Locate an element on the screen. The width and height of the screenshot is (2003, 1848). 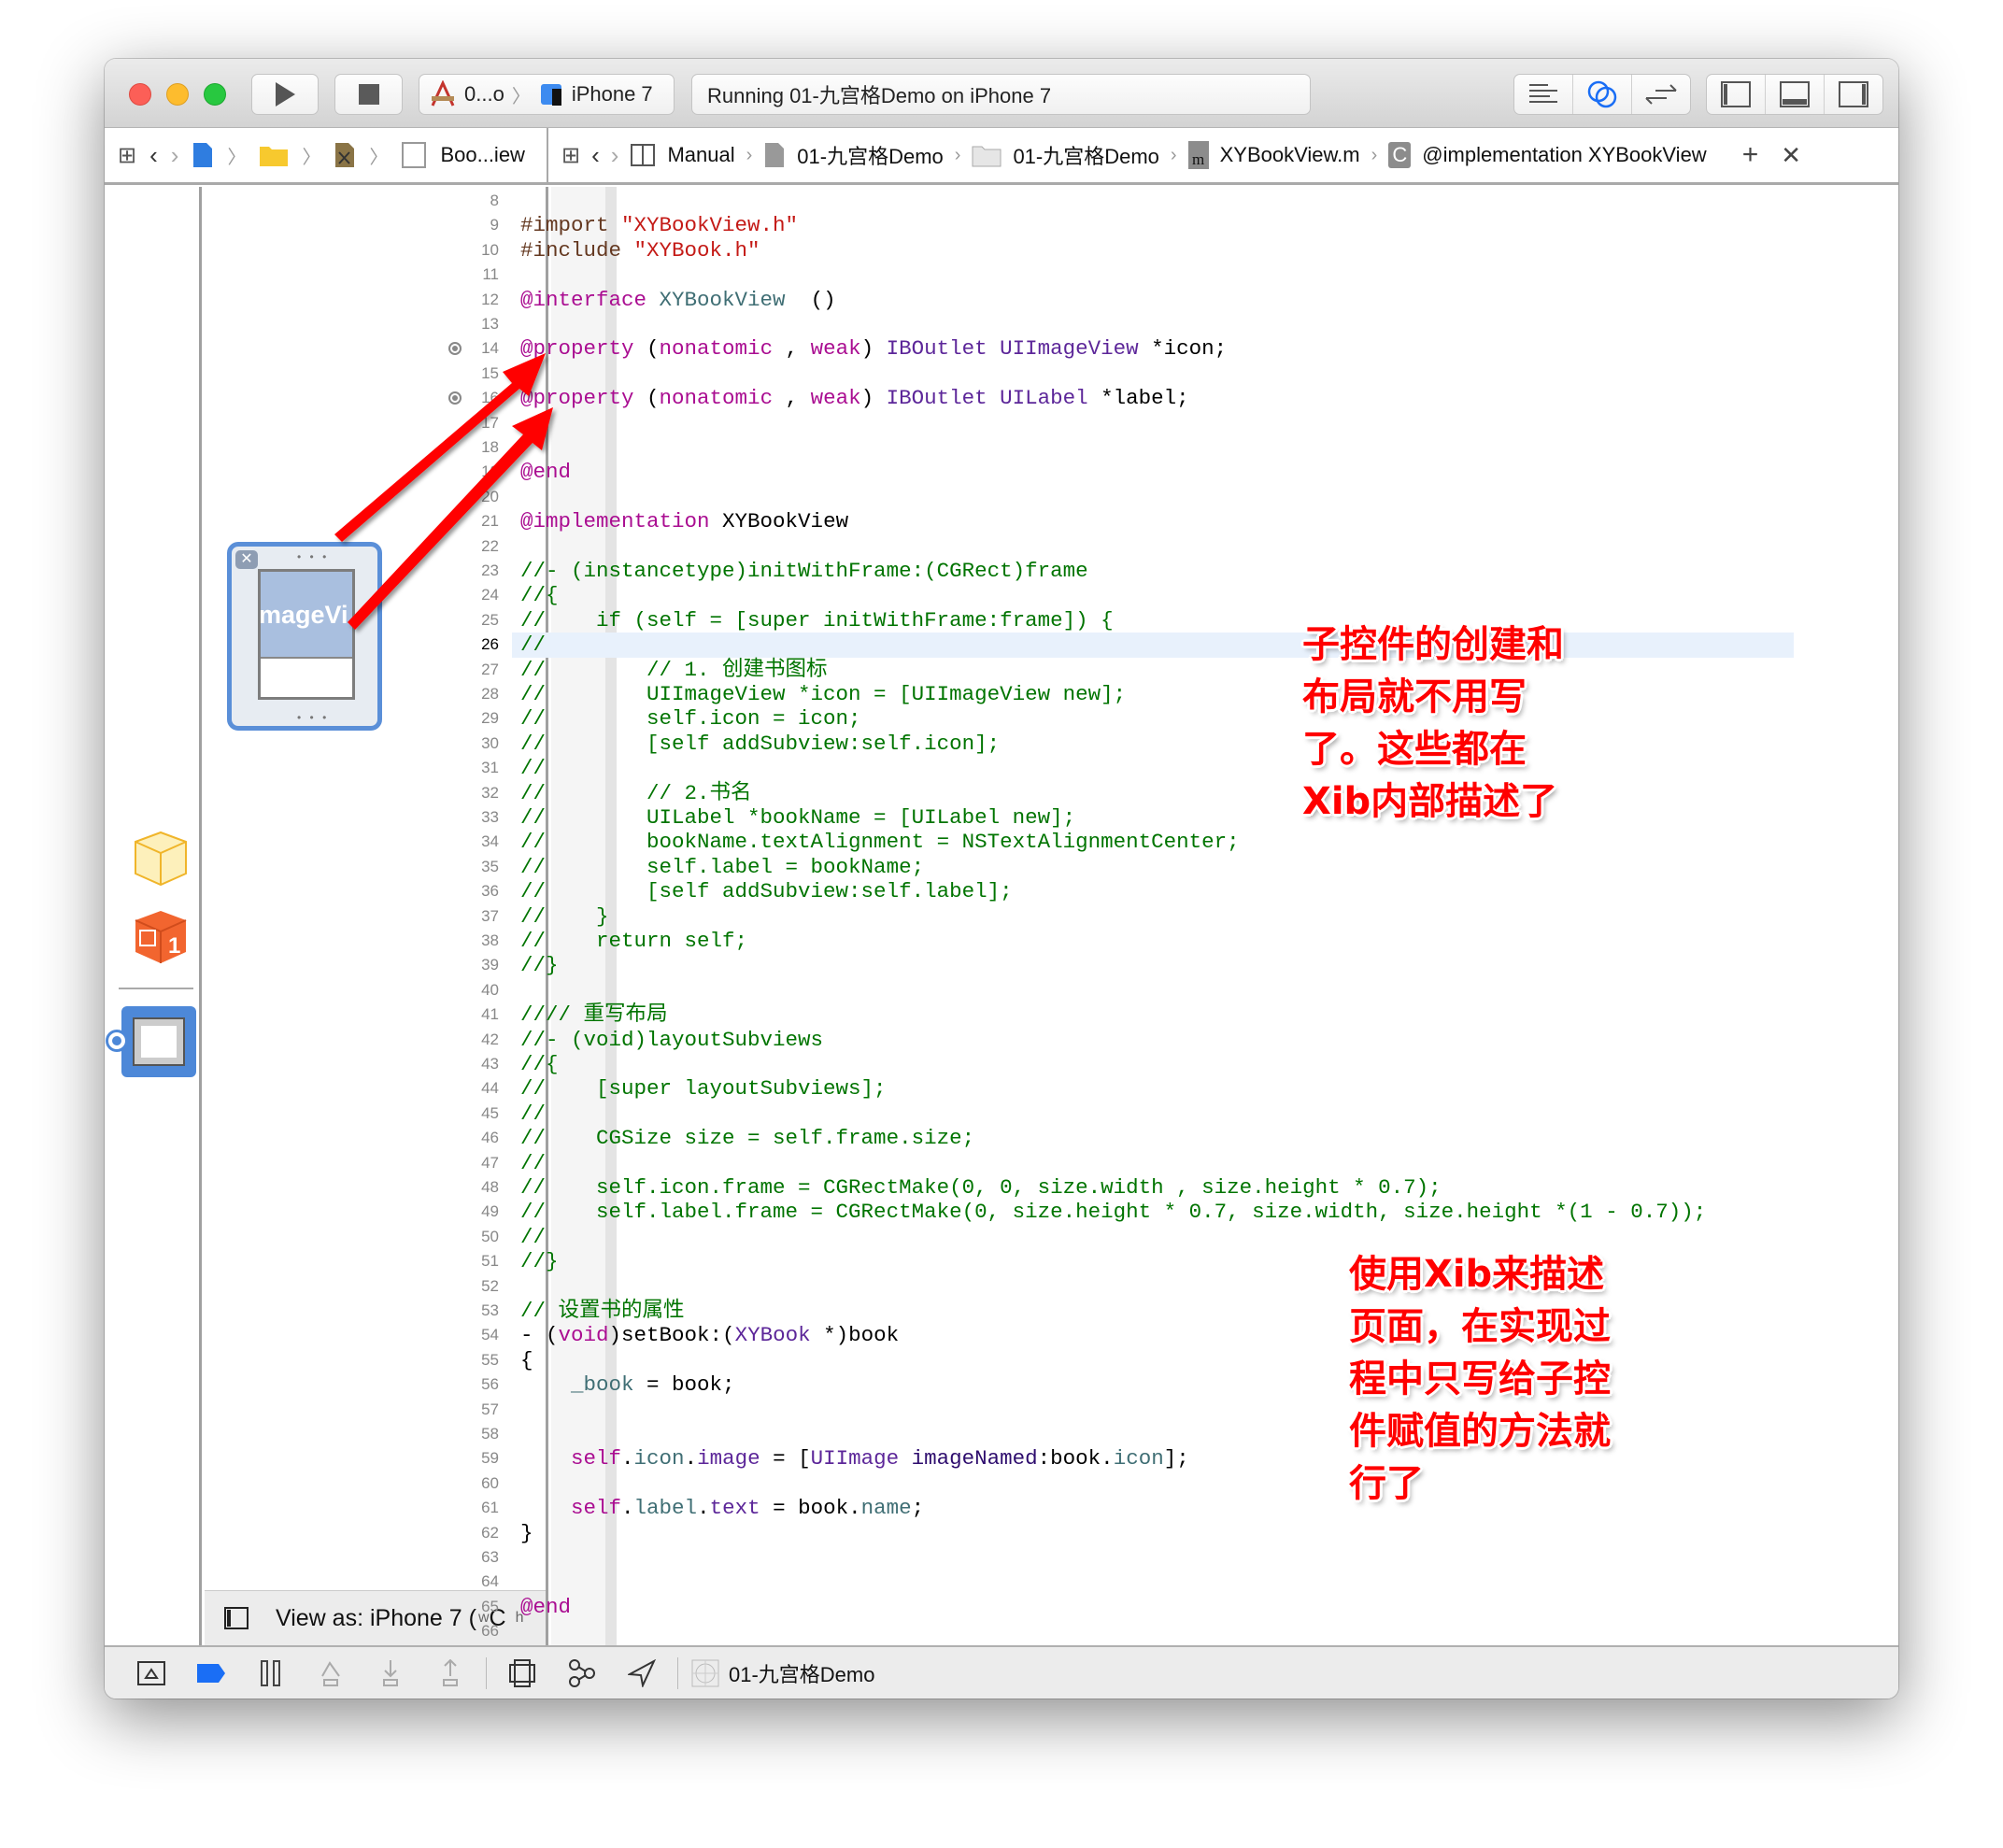
code-token: //{ is located at coordinates (539, 595).